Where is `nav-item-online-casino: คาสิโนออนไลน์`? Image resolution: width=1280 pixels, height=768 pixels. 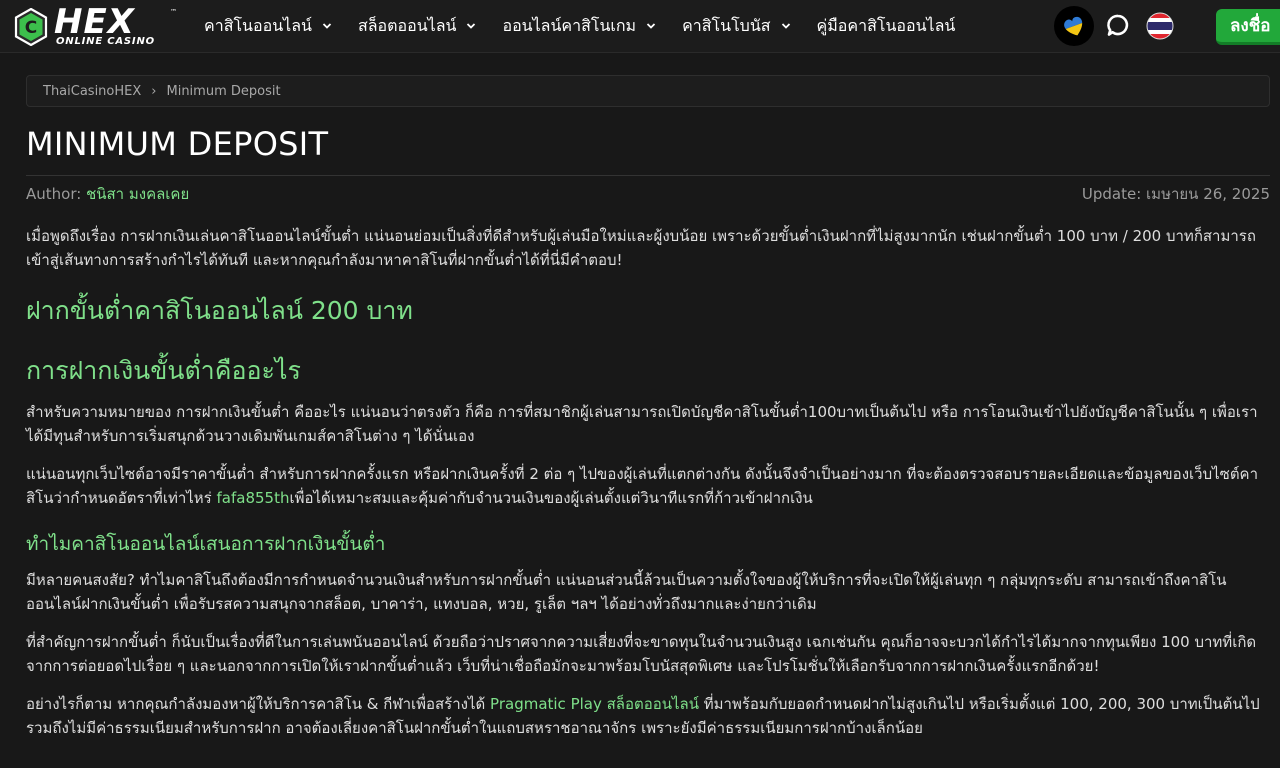
nav-item-online-casino: คาสิโนออนไลน์ is located at coordinates (268, 26).